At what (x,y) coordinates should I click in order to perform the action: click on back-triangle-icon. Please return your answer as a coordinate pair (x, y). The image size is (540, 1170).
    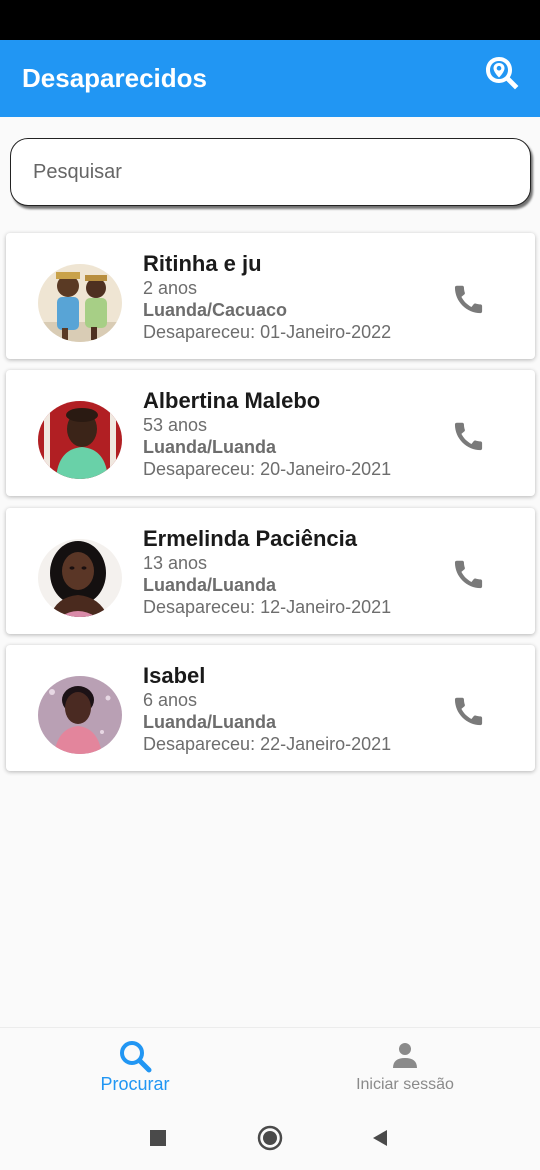
    Looking at the image, I should click on (380, 1138).